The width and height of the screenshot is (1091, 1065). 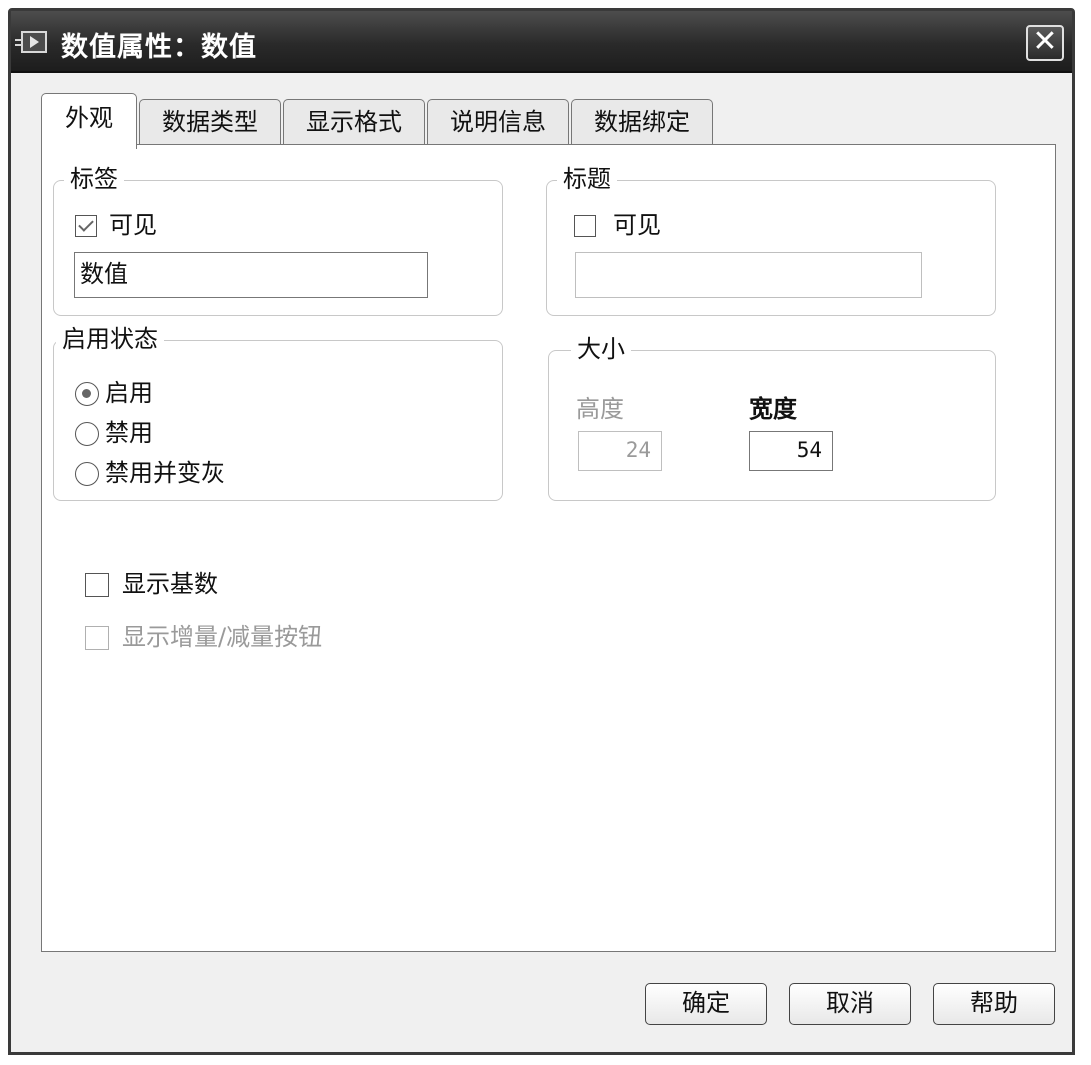 I want to click on size-group-title: 大小, so click(x=601, y=349).